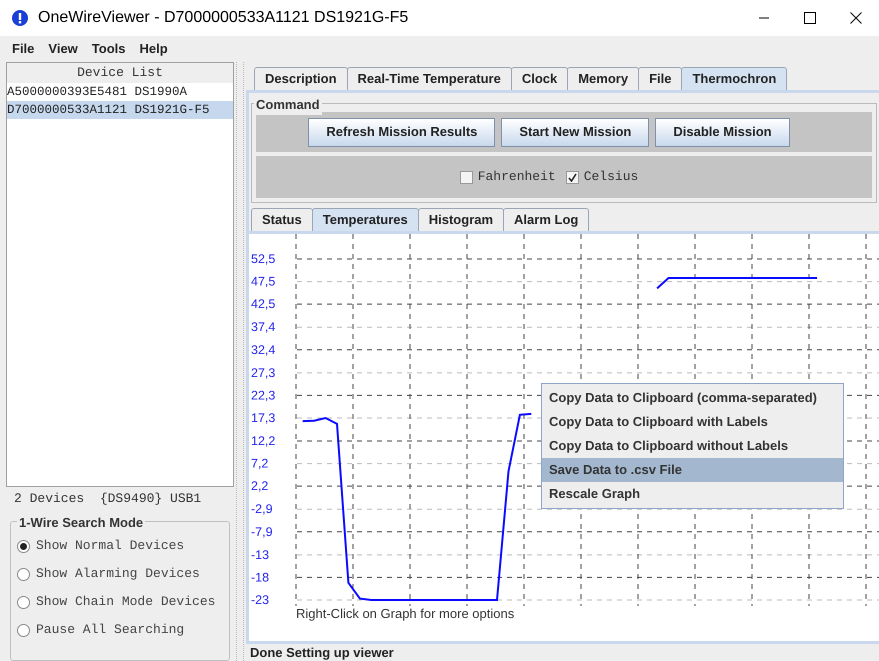 Image resolution: width=879 pixels, height=661 pixels. Describe the element at coordinates (692, 494) in the screenshot. I see `context-menu-item: Rescale Graph` at that location.